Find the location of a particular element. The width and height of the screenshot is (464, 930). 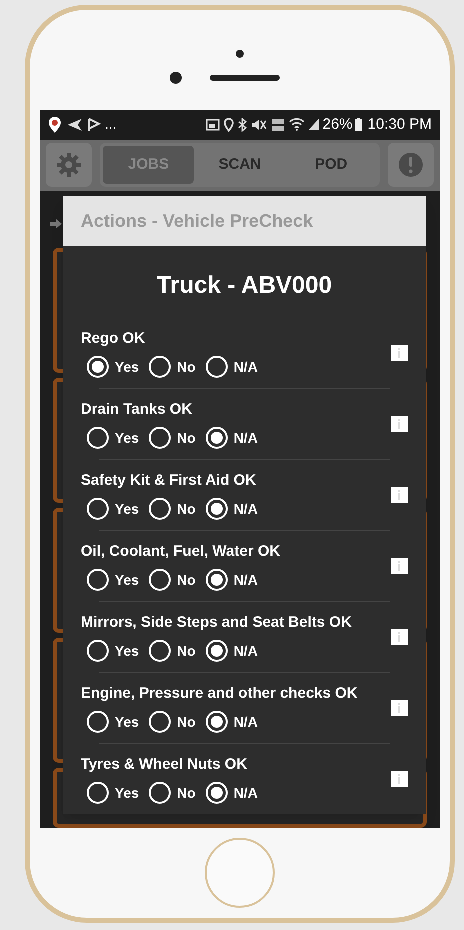

battery-percent: 26% is located at coordinates (337, 124).